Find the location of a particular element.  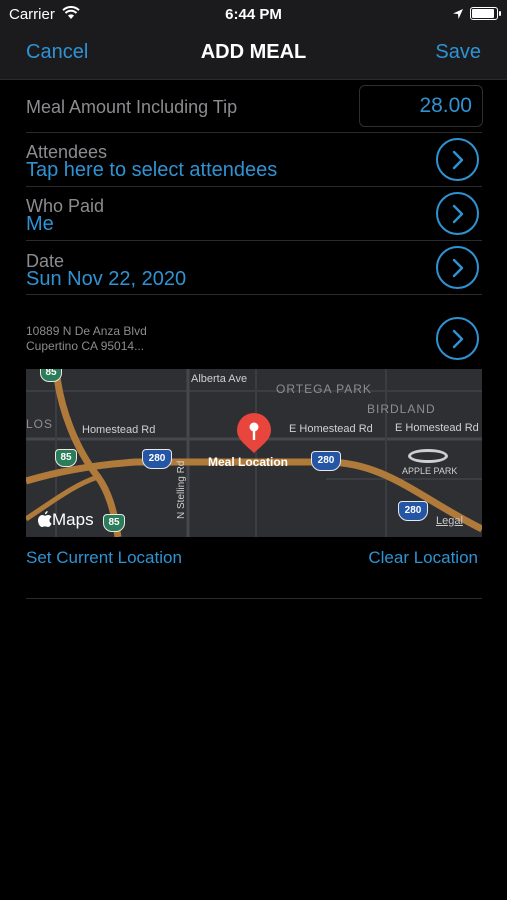

who-paid-row: Who Paid Me is located at coordinates (254, 214).